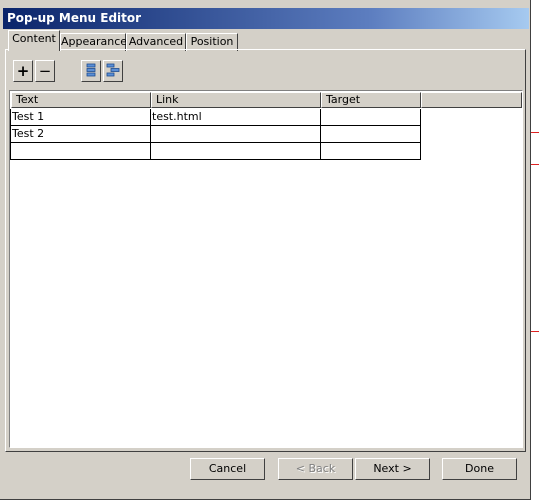 This screenshot has width=539, height=500. I want to click on add-item-button: +, so click(23, 71).